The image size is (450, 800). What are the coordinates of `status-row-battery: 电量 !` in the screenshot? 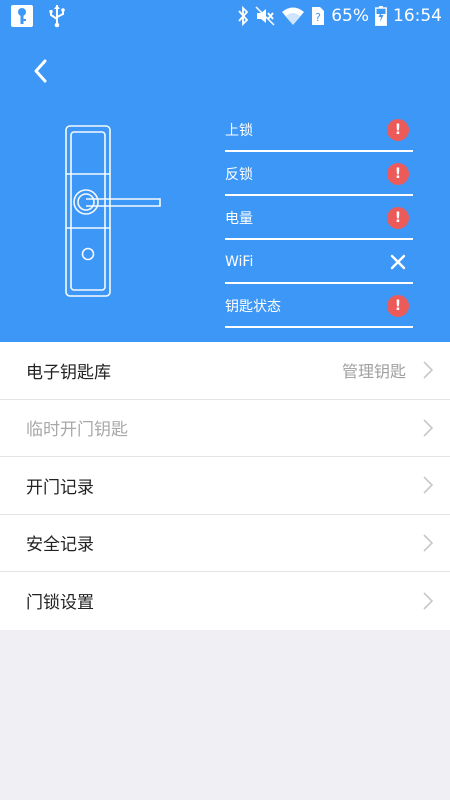 It's located at (319, 218).